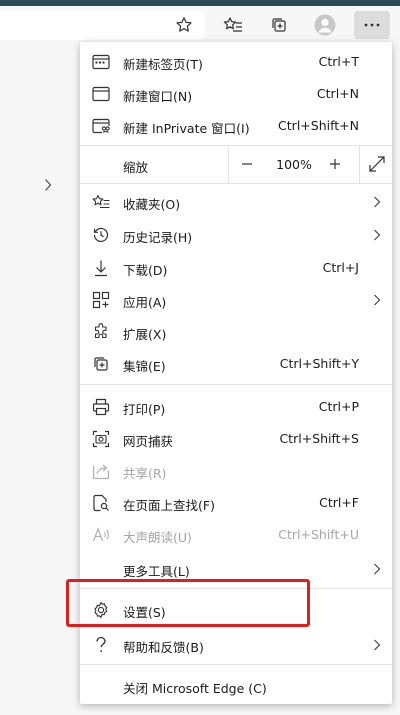  What do you see at coordinates (236, 202) in the screenshot?
I see `menu-item-favorites: 收藏夹(O)` at bounding box center [236, 202].